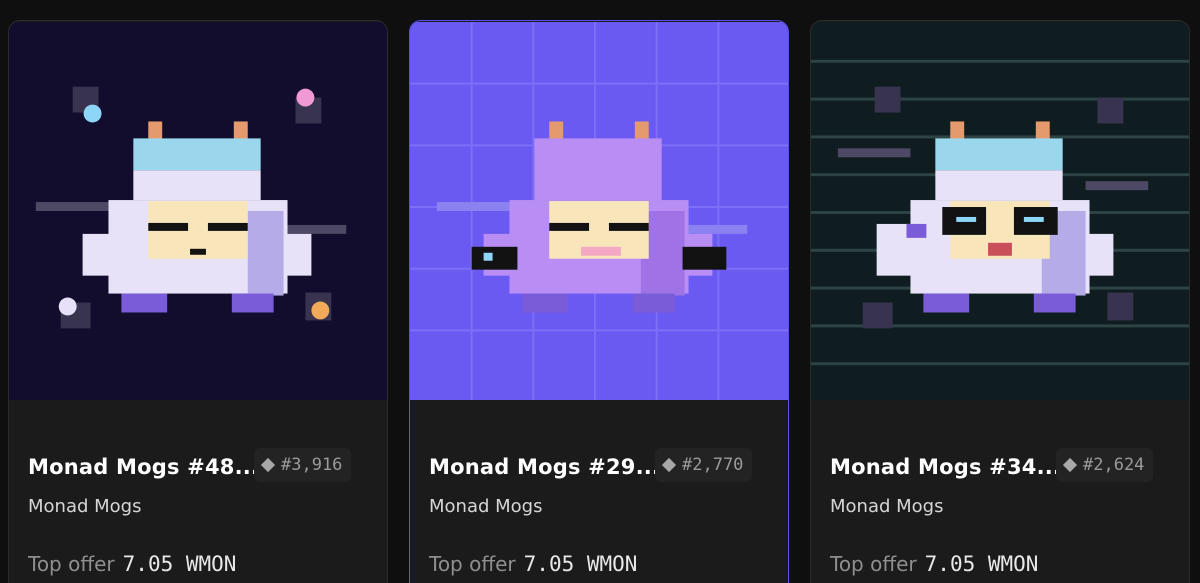 This screenshot has height=583, width=1200. Describe the element at coordinates (1114, 465) in the screenshot. I see `rarity-rank-value: #2,624` at that location.